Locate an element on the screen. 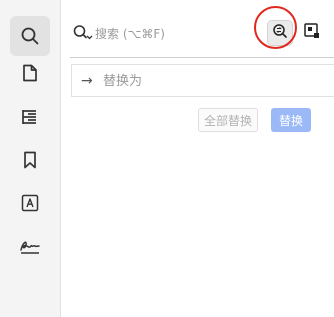 The image size is (334, 317). sidebar-item-outline is located at coordinates (30, 117).